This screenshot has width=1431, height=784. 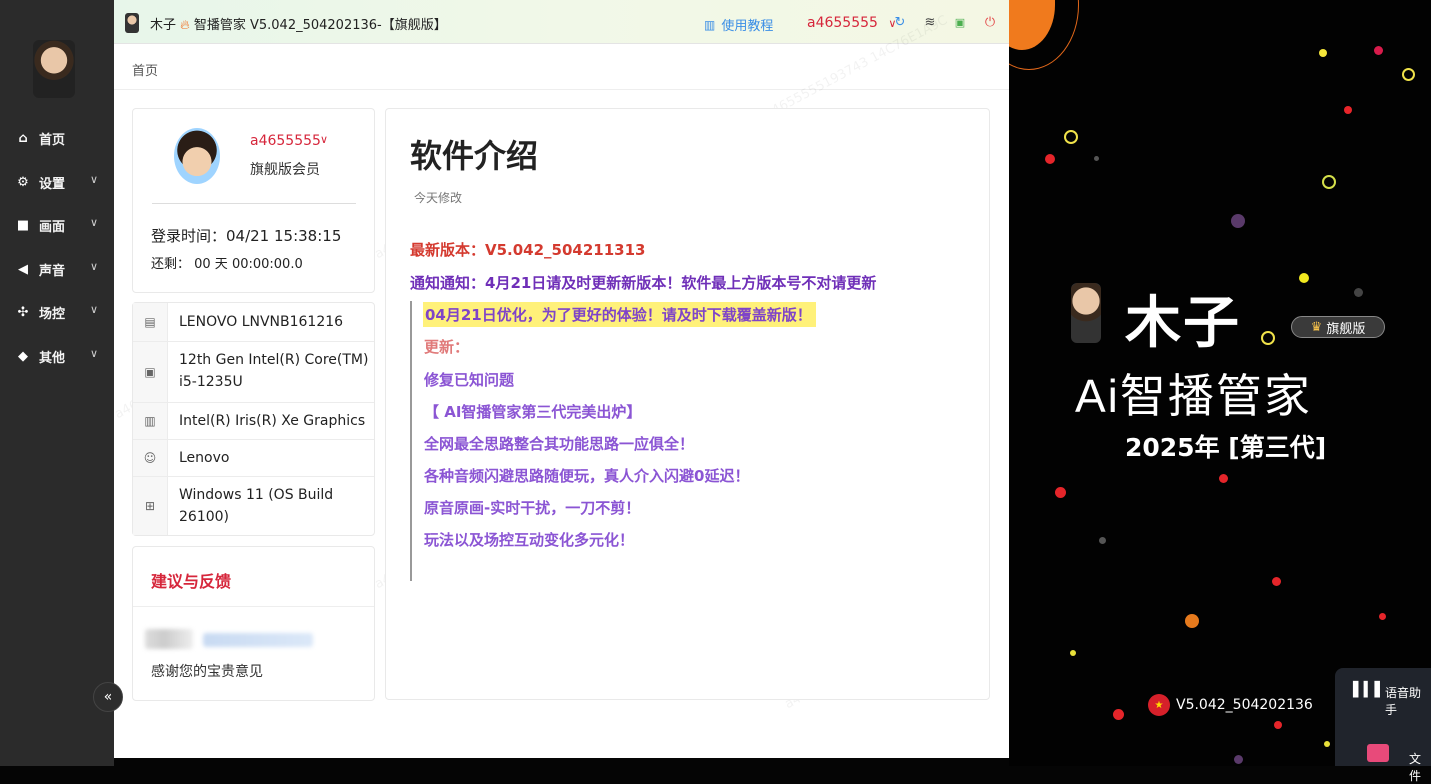 What do you see at coordinates (150, 458) in the screenshot?
I see `user-icon: ☺` at bounding box center [150, 458].